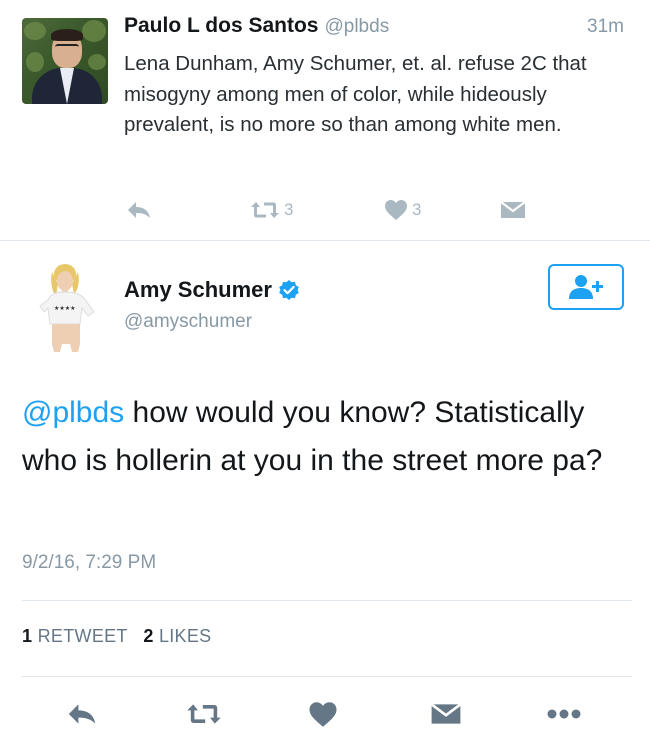 The height and width of the screenshot is (754, 650). I want to click on more-icon, so click(564, 714).